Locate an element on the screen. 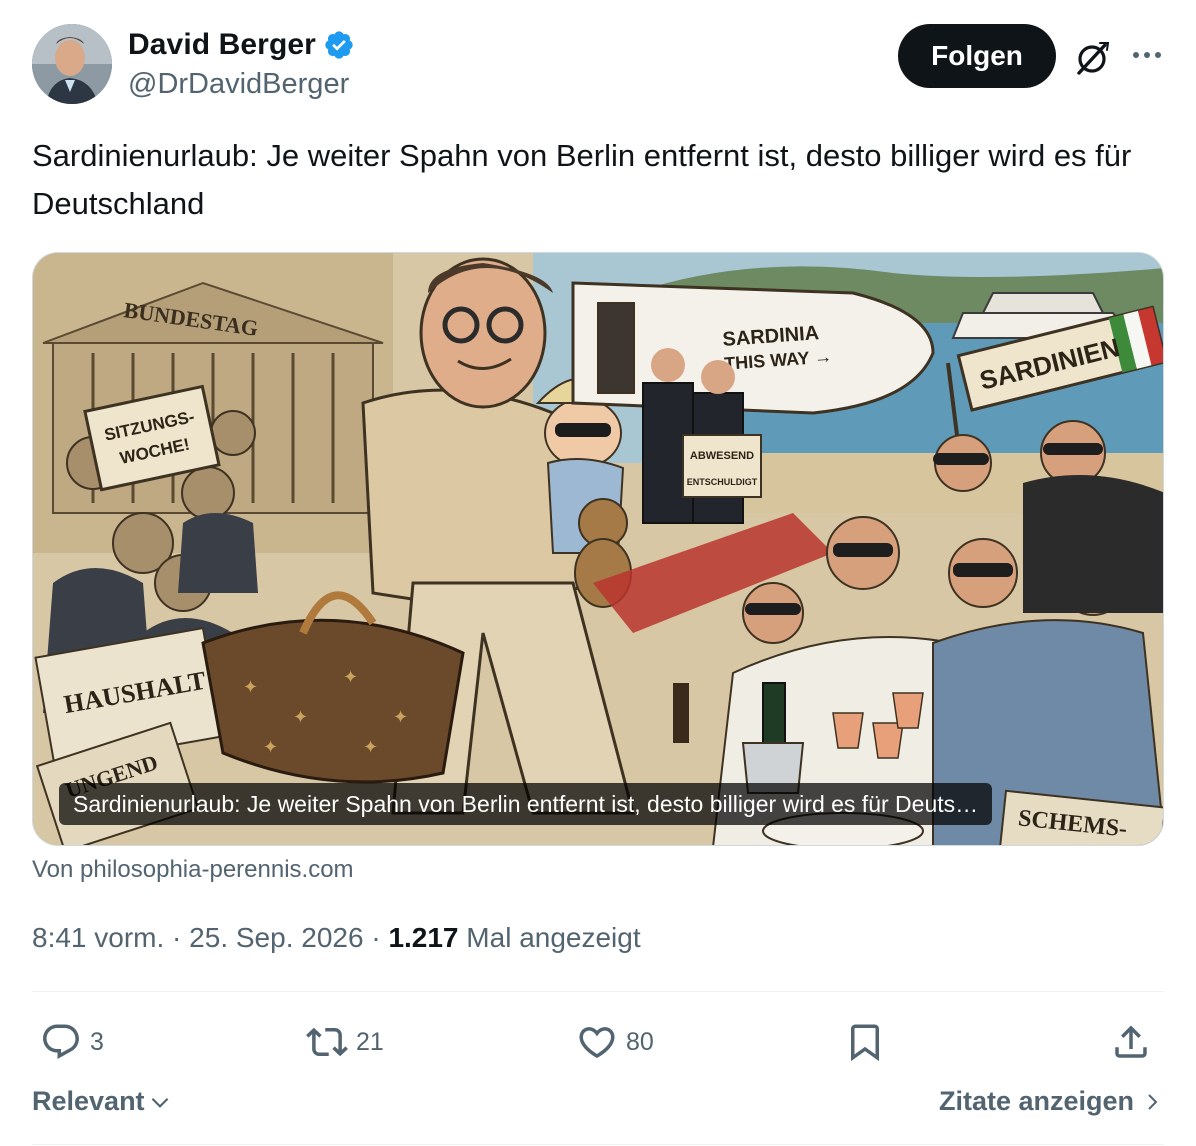 Image resolution: width=1196 pixels, height=1146 pixels. reply-button: 3 is located at coordinates (72, 1042).